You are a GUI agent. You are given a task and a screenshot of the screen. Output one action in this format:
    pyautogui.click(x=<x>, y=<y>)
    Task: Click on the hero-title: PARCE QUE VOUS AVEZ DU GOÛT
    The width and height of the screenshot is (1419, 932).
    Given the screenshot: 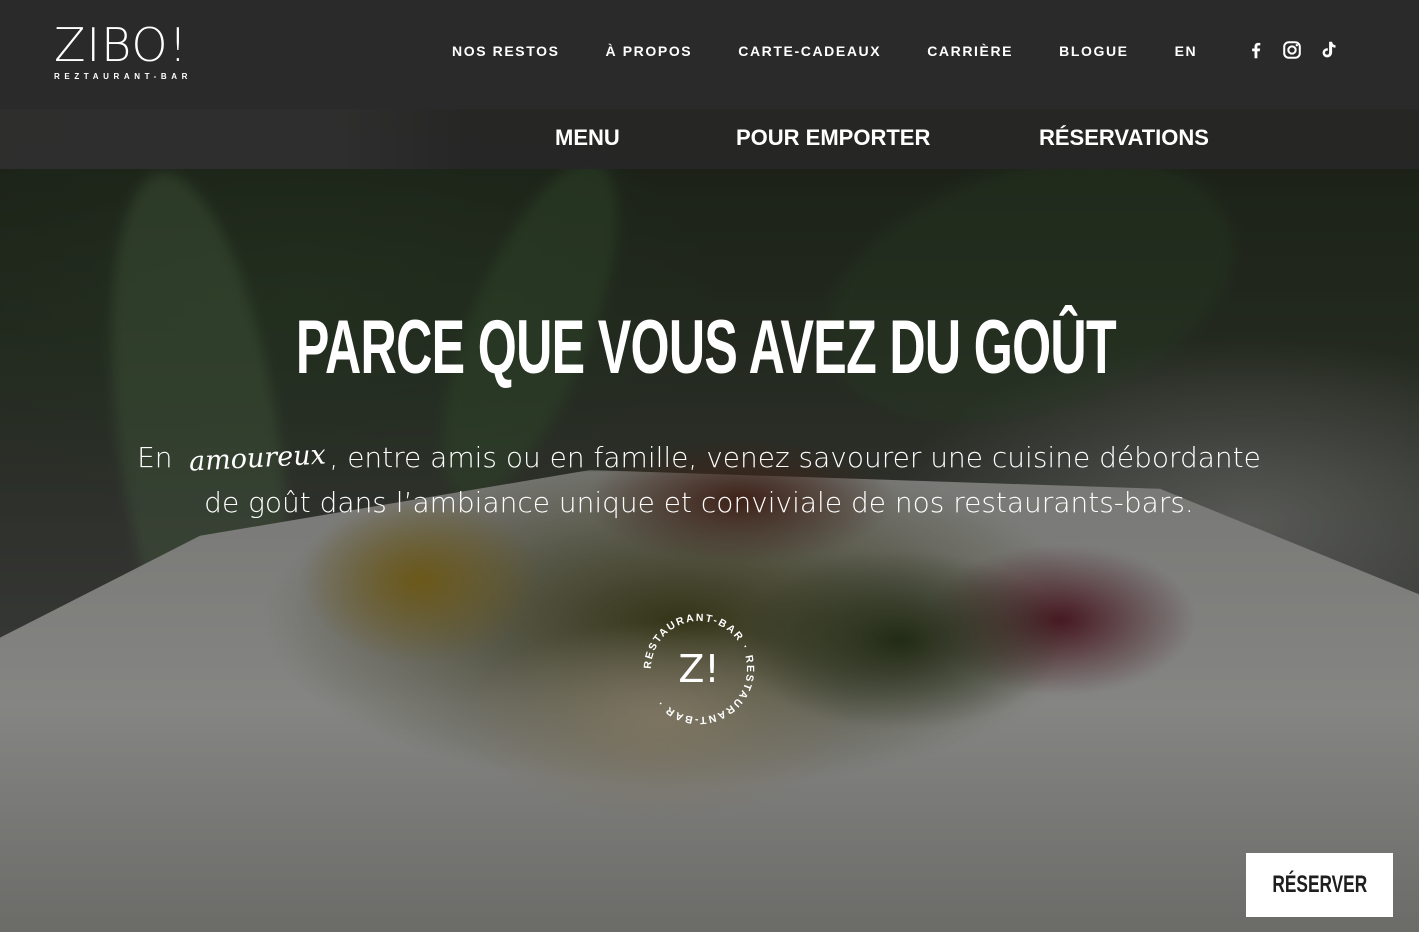 What is the action you would take?
    pyautogui.click(x=706, y=347)
    